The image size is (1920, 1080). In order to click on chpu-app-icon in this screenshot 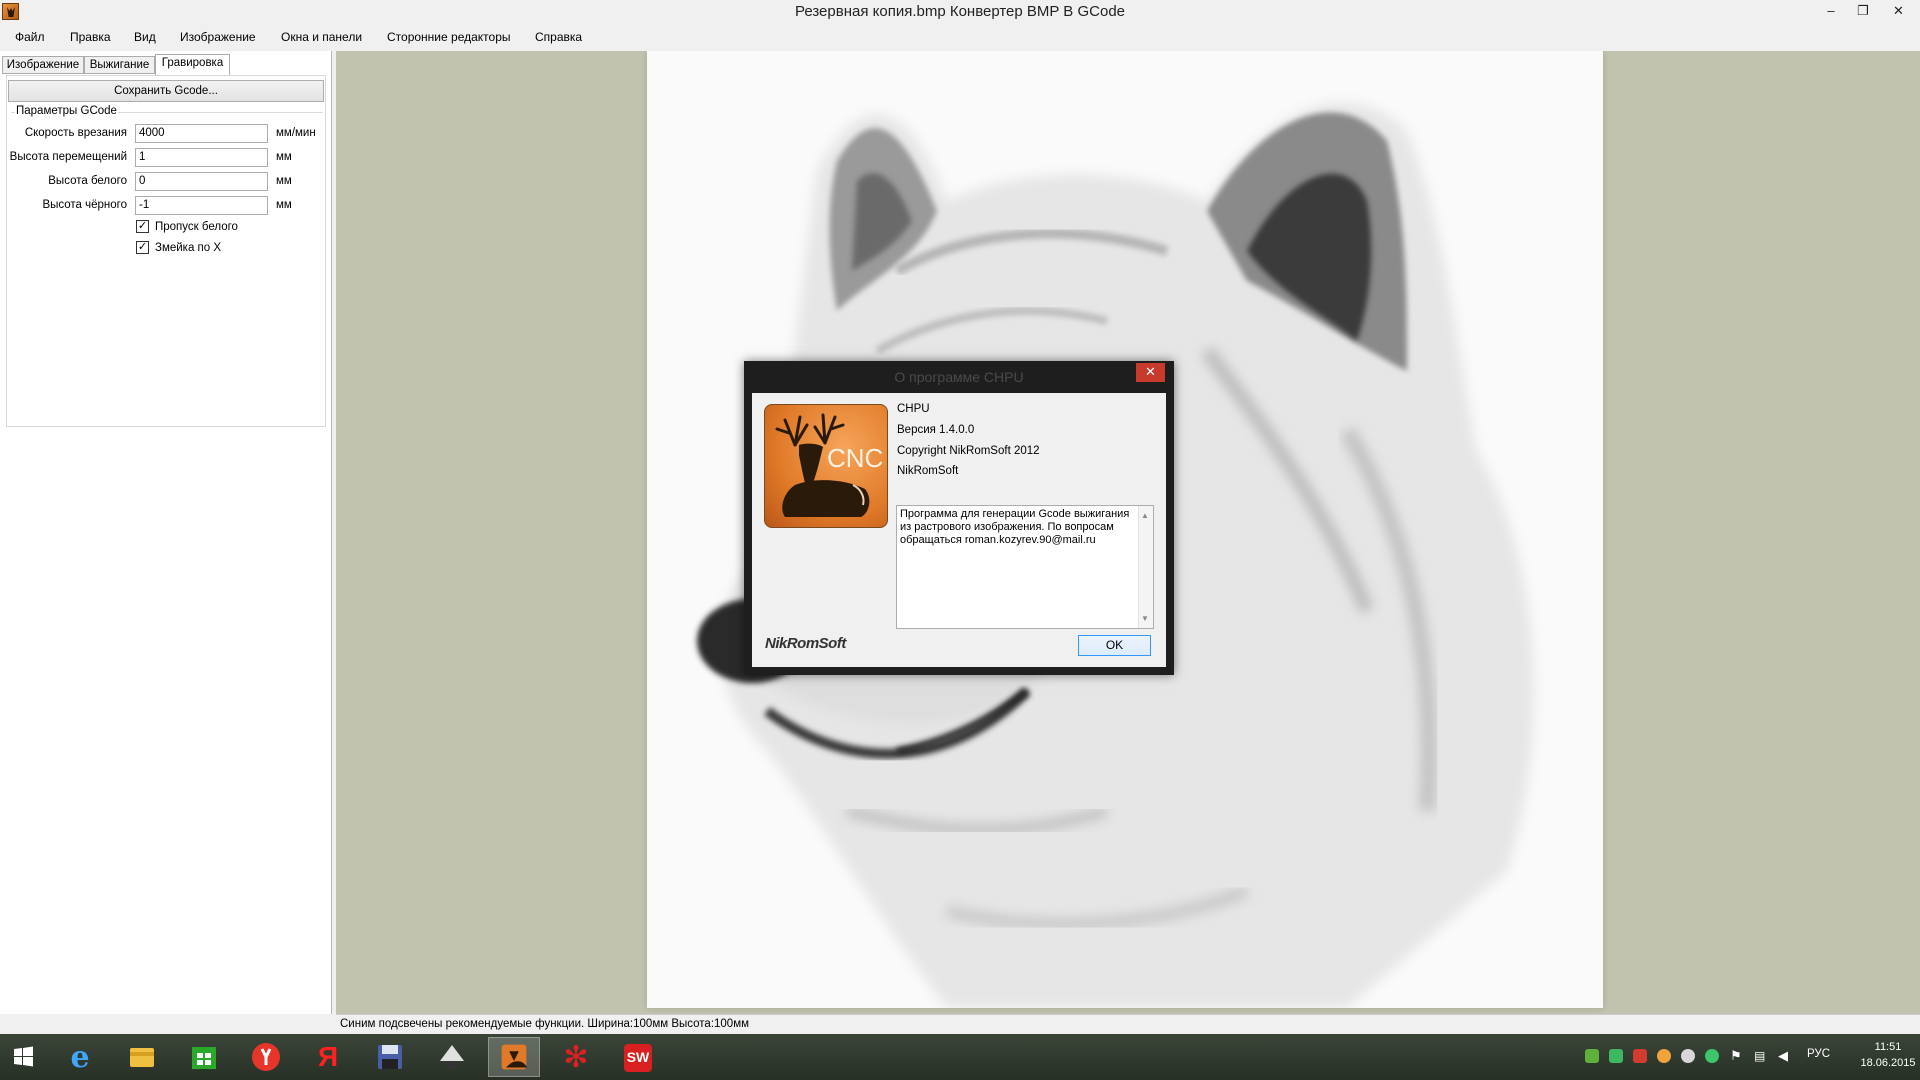, I will do `click(514, 1057)`.